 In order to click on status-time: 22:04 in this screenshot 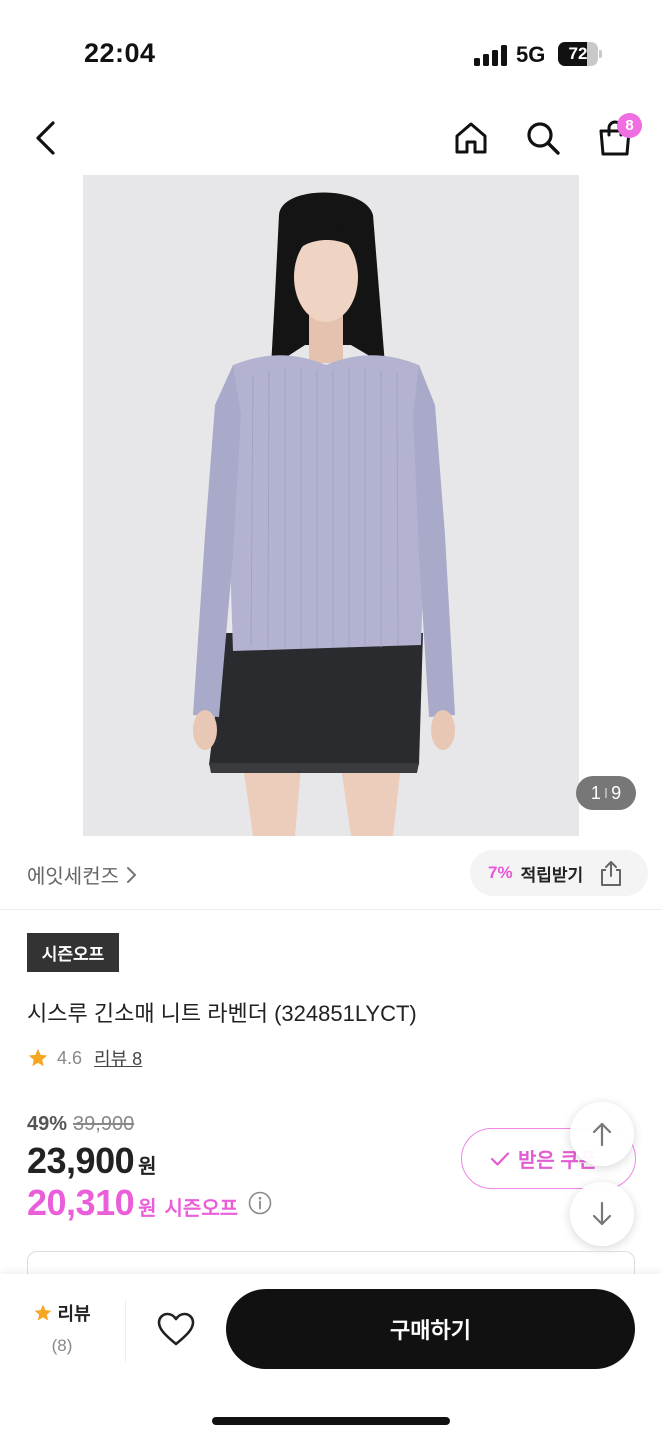, I will do `click(120, 53)`.